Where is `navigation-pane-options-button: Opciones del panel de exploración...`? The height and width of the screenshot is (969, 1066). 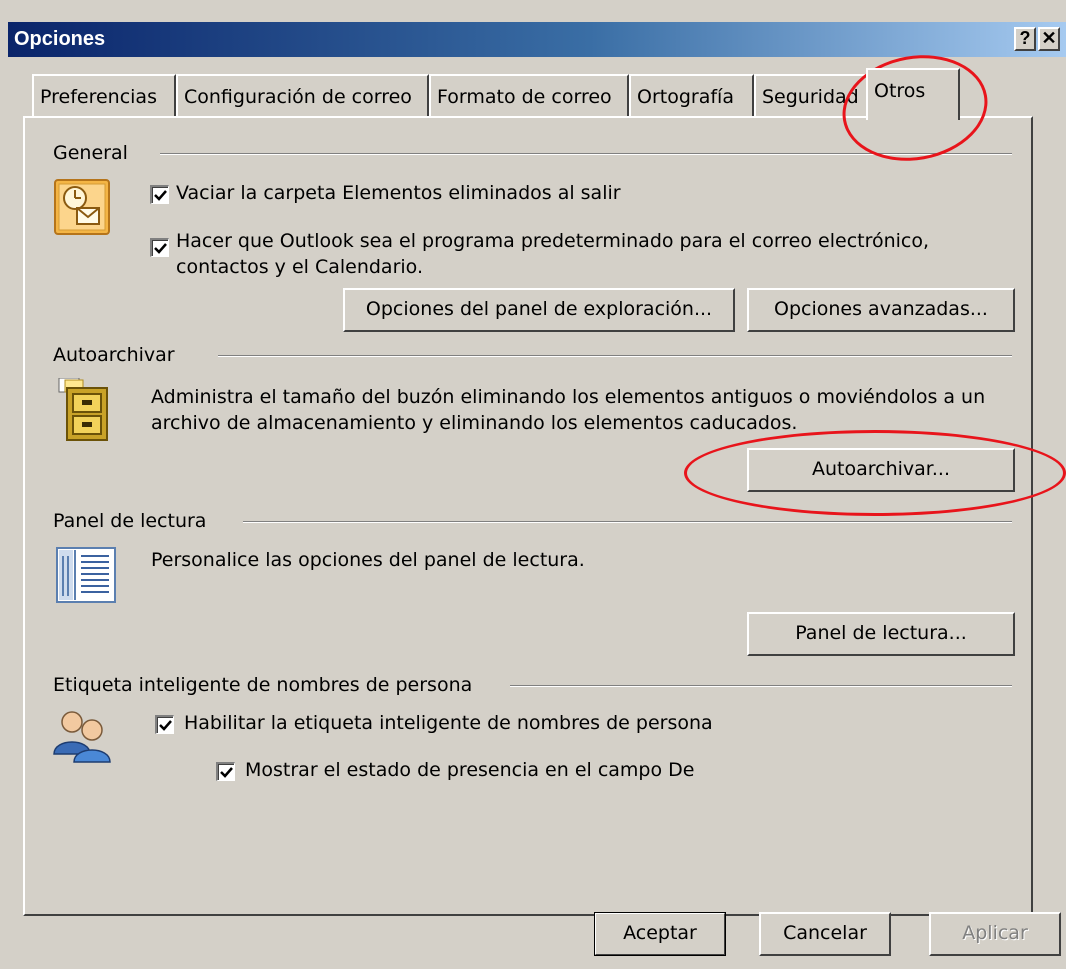
navigation-pane-options-button: Opciones del panel de exploración... is located at coordinates (539, 310).